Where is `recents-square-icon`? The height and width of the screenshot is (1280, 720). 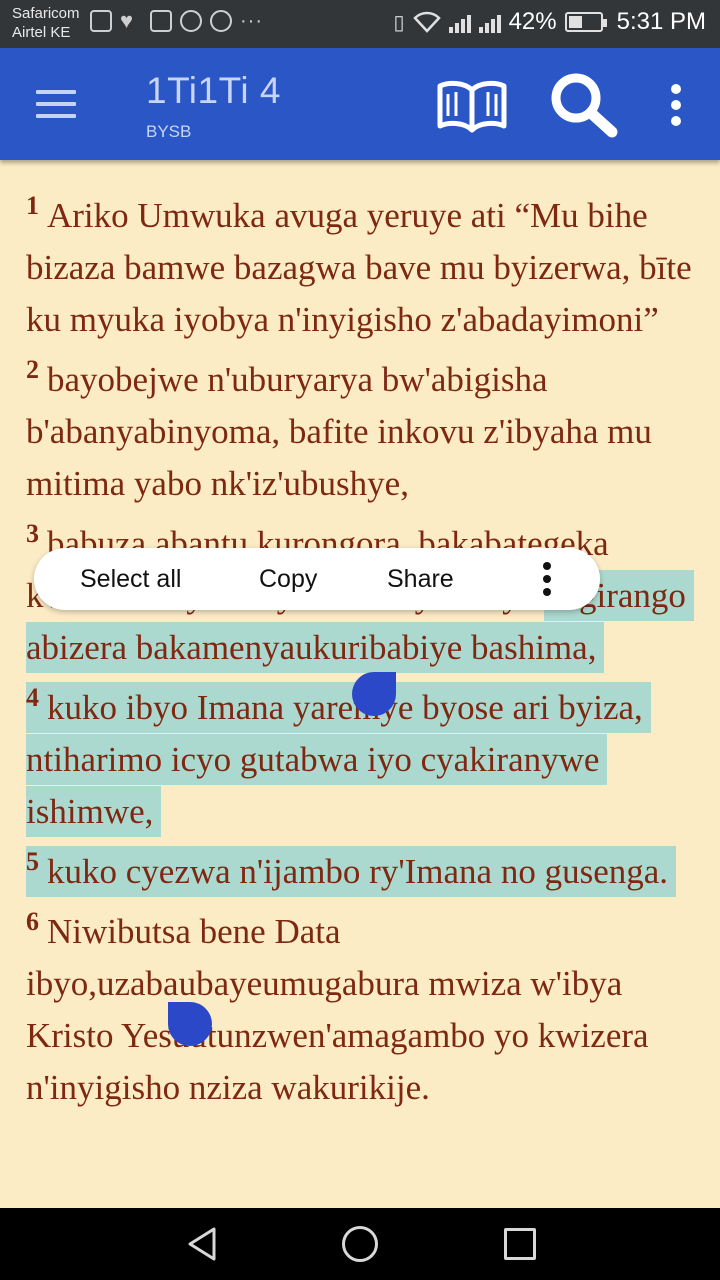
recents-square-icon is located at coordinates (520, 1244).